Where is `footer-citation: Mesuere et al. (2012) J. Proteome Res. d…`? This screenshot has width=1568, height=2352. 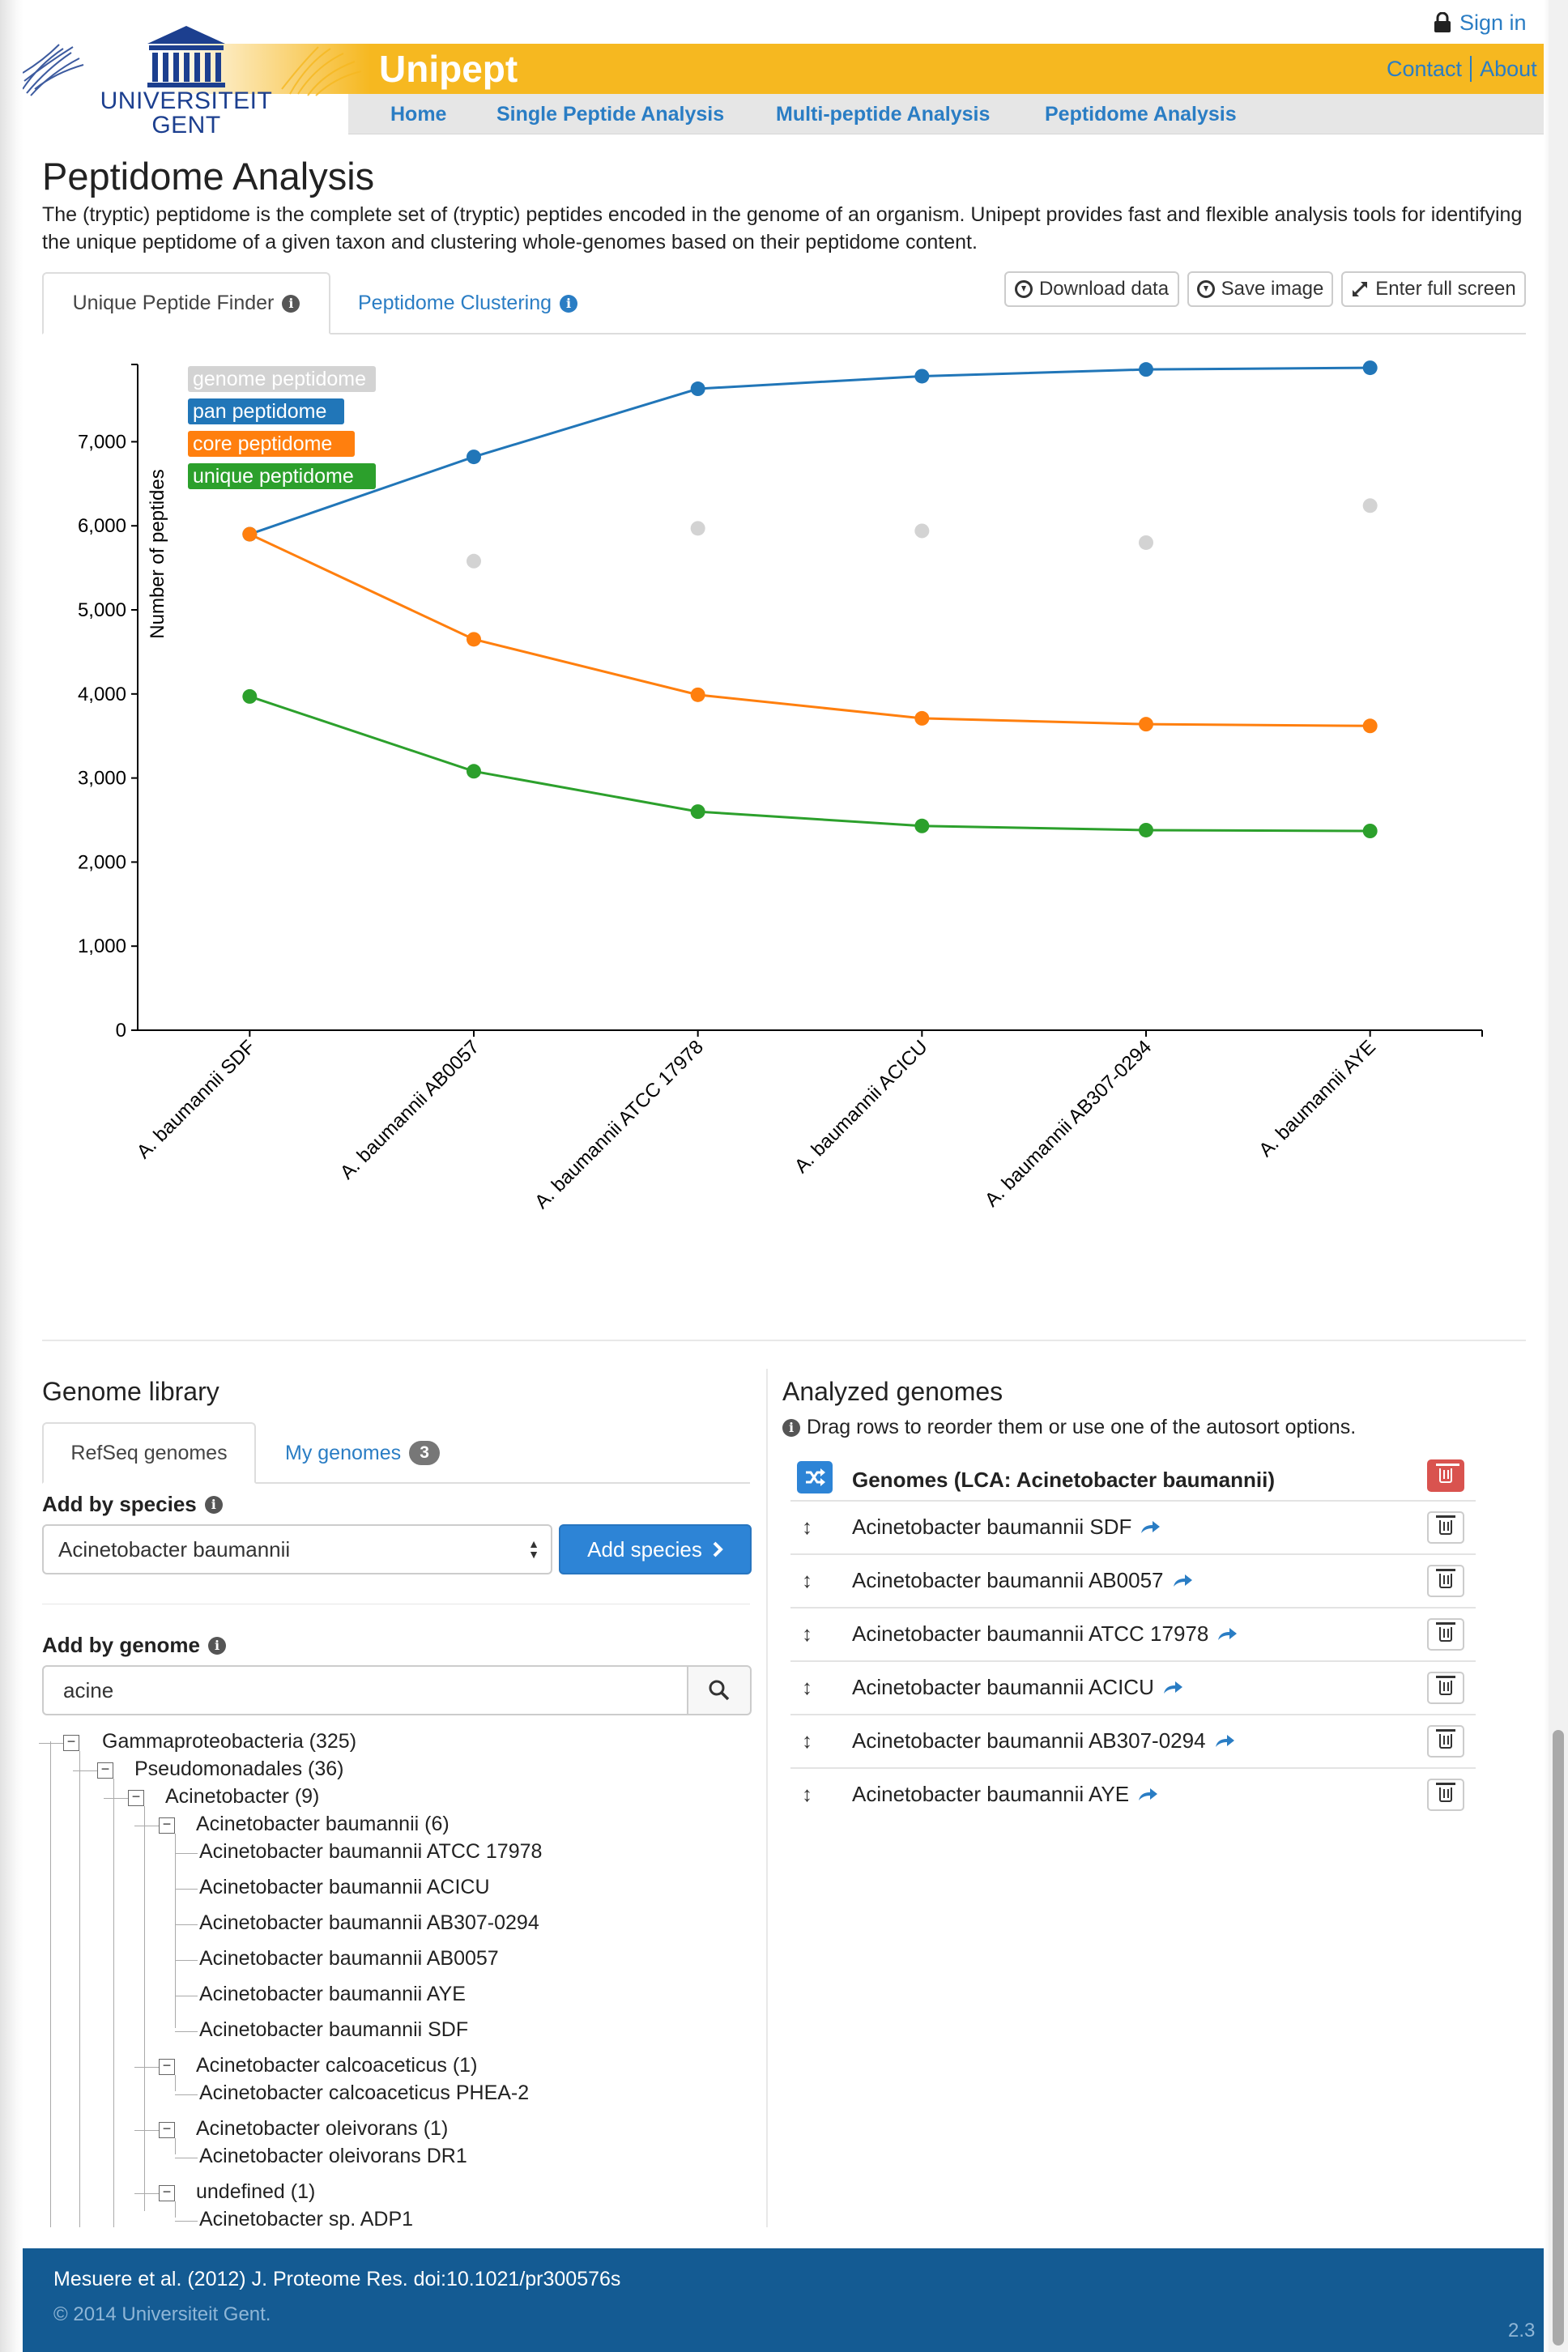 footer-citation: Mesuere et al. (2012) J. Proteome Res. d… is located at coordinates (336, 2279).